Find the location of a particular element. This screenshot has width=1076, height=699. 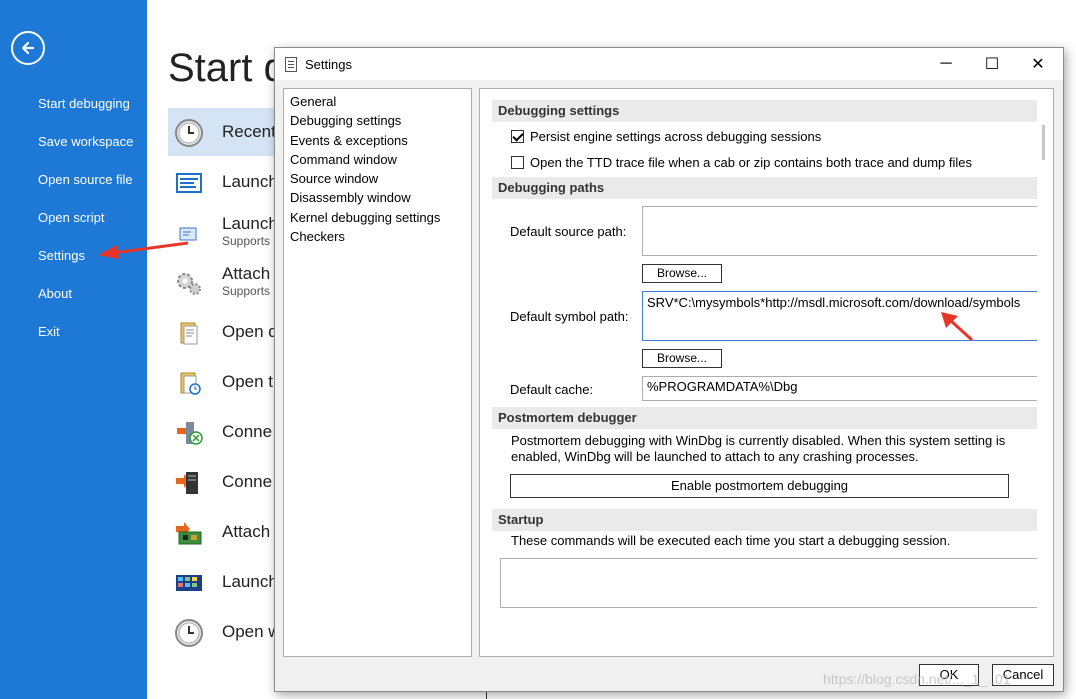

backstage-item-open-trace: Open t is located at coordinates (224, 382).